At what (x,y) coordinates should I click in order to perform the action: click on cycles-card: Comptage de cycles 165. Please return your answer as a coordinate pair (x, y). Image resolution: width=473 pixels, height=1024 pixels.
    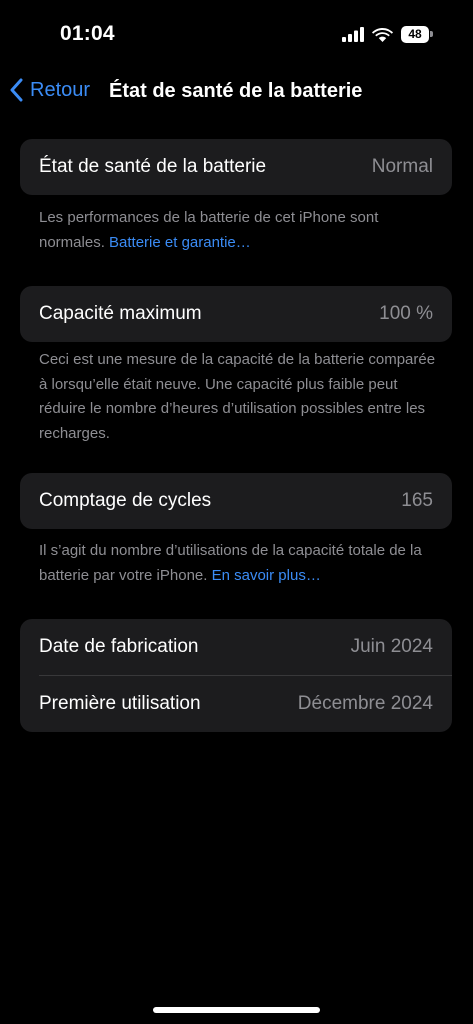
    Looking at the image, I should click on (236, 501).